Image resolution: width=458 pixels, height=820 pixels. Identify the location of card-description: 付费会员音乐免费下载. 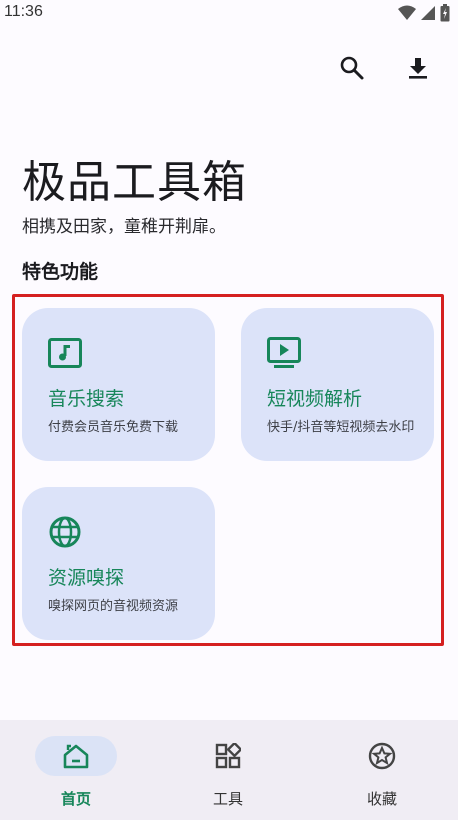
(113, 427).